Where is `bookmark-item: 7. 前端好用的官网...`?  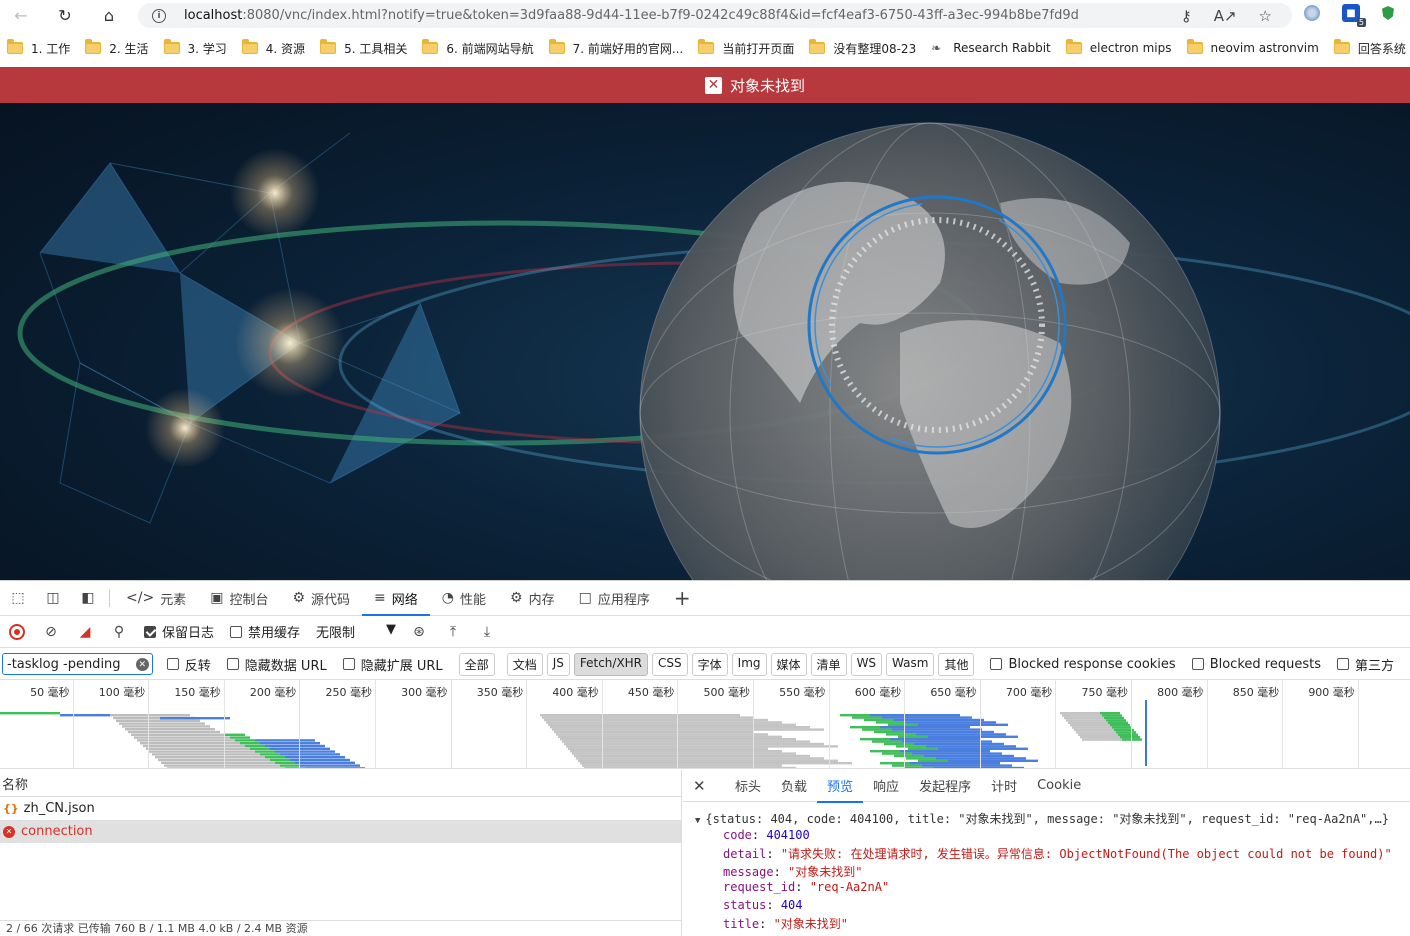 bookmark-item: 7. 前端好用的官网... is located at coordinates (615, 48).